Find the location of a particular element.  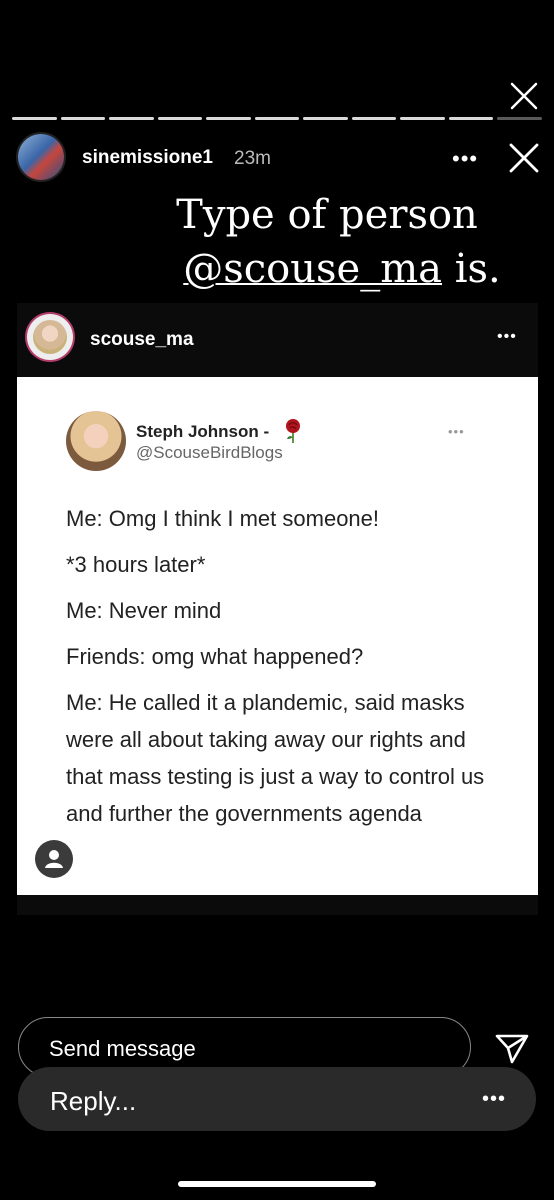

tweet-line: *3 hours later* is located at coordinates (136, 564).